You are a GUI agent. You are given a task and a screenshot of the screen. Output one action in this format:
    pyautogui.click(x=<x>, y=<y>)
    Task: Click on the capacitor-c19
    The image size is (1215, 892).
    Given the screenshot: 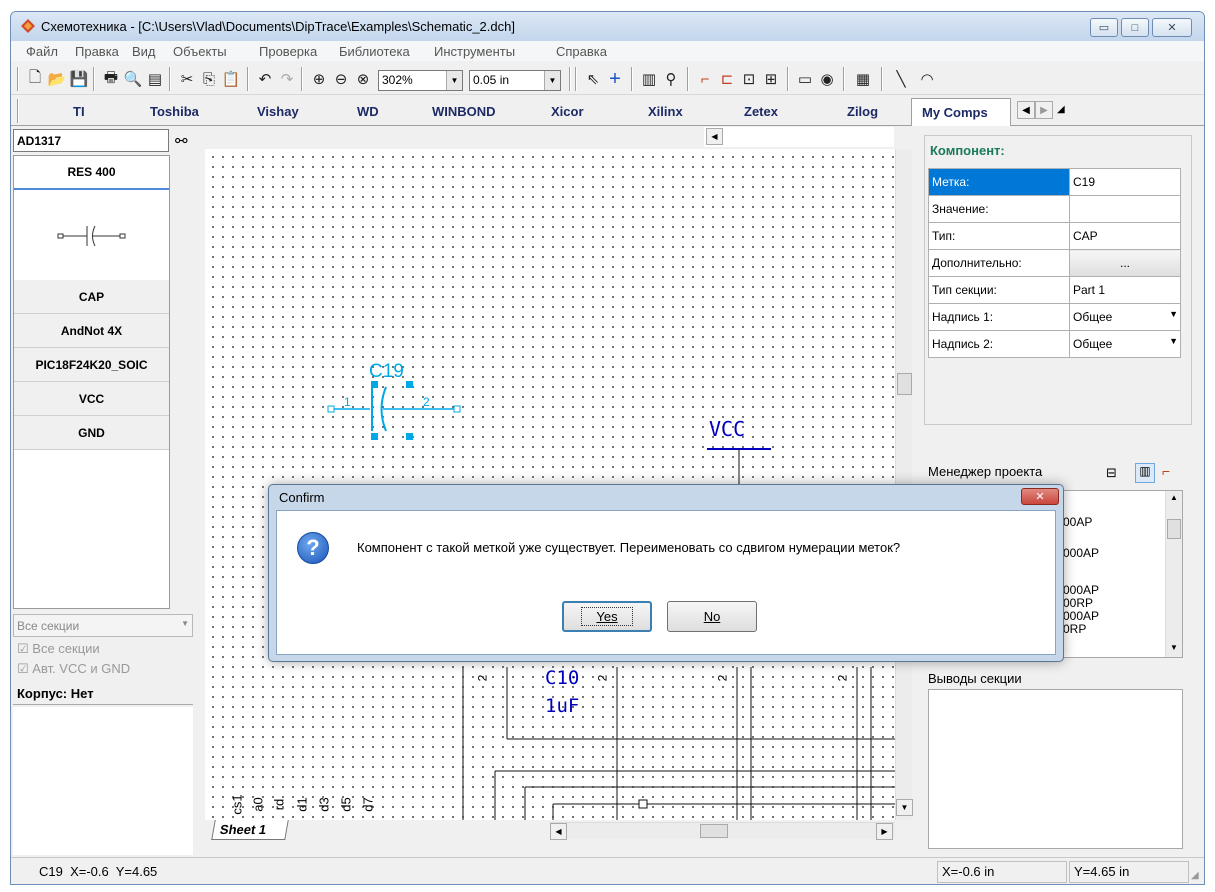 What is the action you would take?
    pyautogui.click(x=394, y=410)
    